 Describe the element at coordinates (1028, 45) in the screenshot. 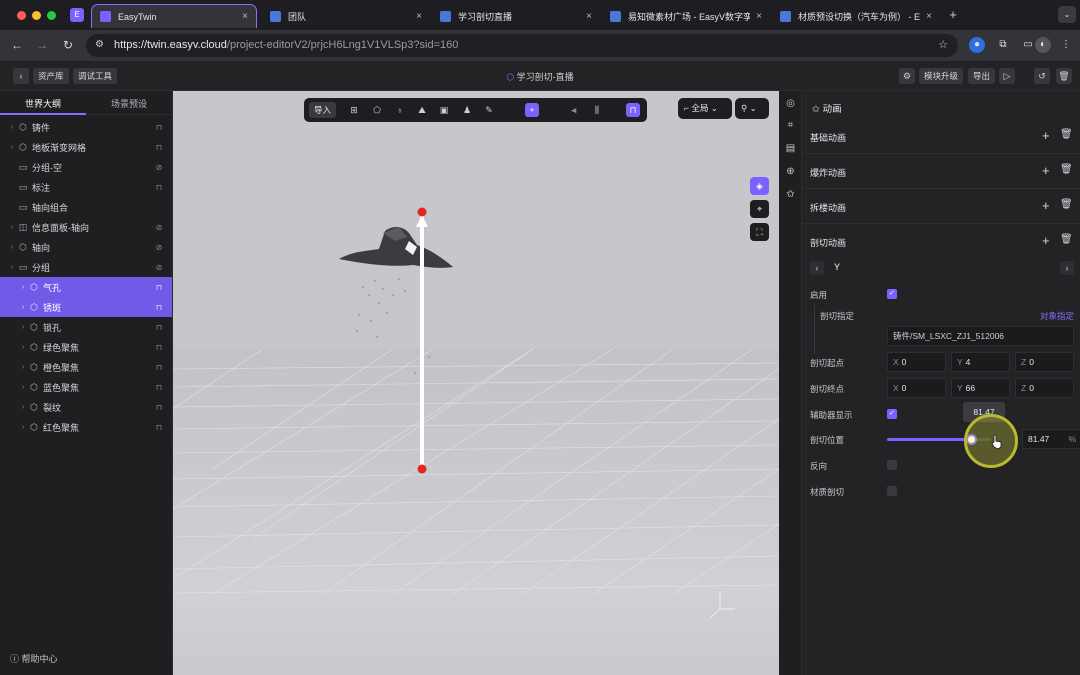

I see `split-view-icon: ▭` at that location.